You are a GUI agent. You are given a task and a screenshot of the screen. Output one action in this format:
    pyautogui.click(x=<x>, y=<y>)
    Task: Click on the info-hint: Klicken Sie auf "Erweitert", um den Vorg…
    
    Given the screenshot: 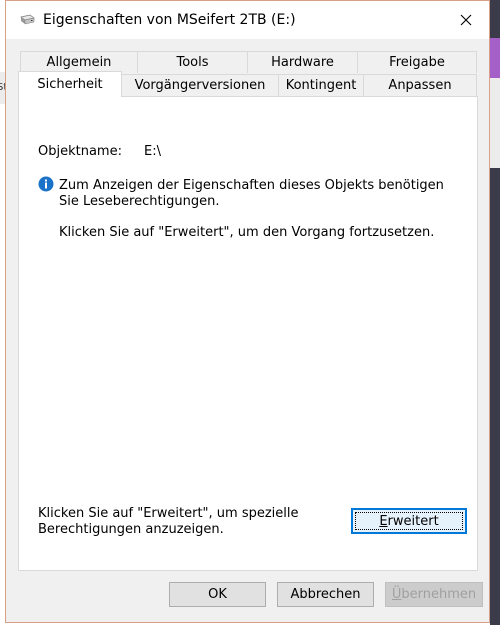 What is the action you would take?
    pyautogui.click(x=247, y=232)
    